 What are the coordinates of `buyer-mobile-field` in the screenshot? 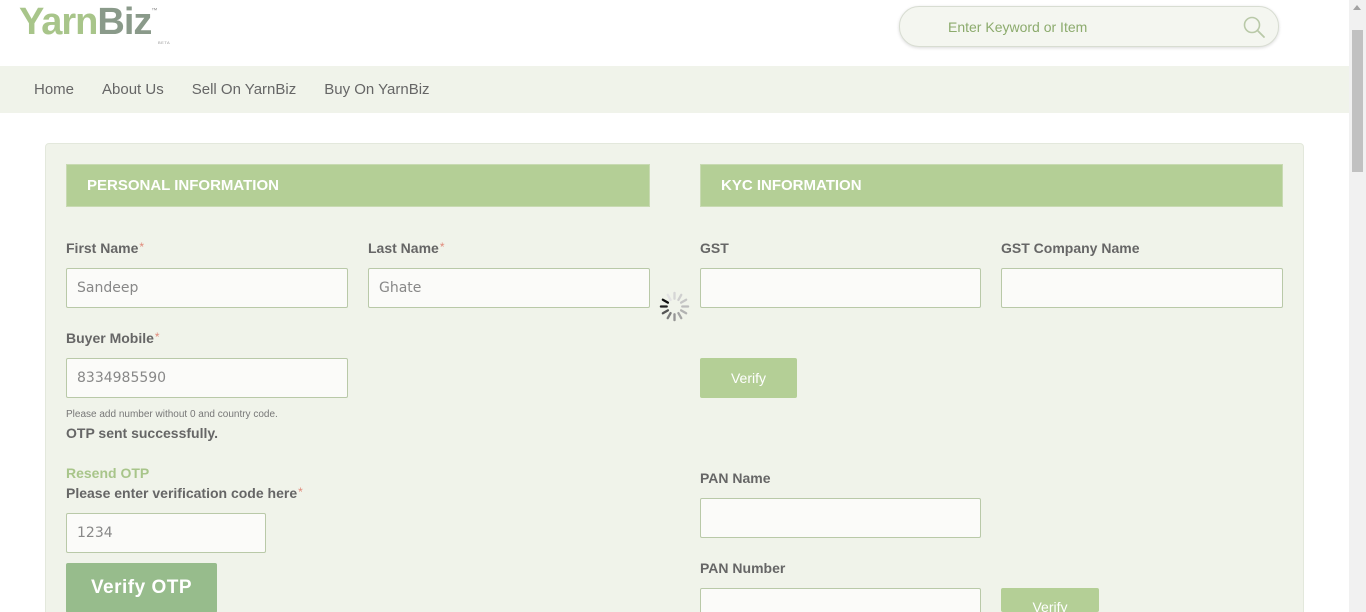 It's located at (207, 378).